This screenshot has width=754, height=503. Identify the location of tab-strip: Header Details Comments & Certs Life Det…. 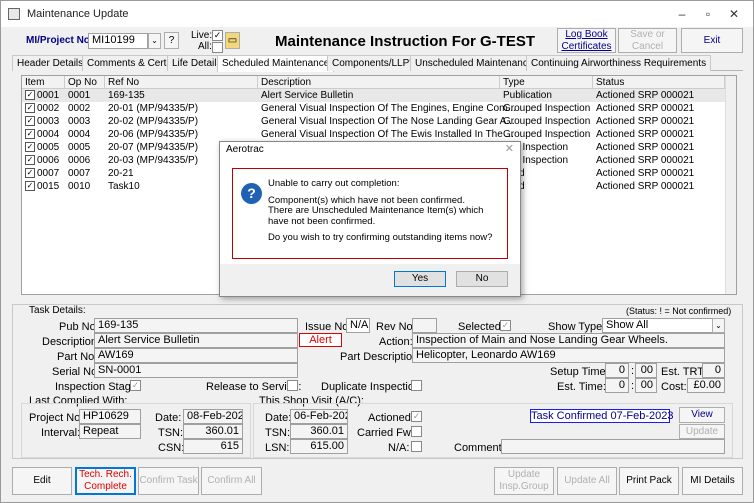
(377, 63).